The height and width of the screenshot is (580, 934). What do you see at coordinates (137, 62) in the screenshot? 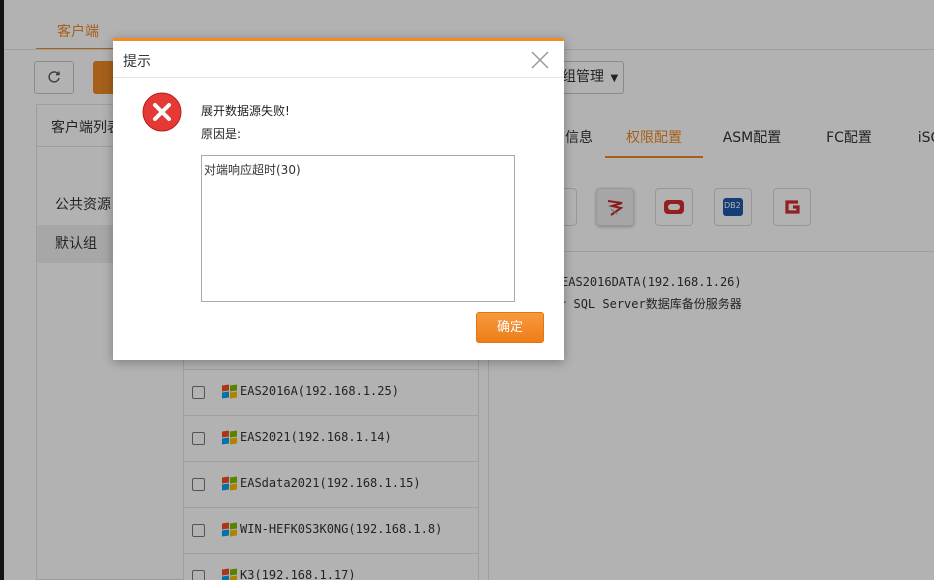
I see `dialog-title: 提示` at bounding box center [137, 62].